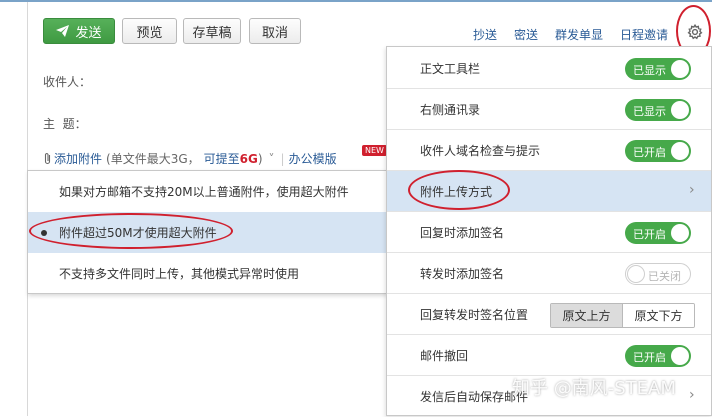  What do you see at coordinates (67, 82) in the screenshot?
I see `recipient-label: 收件人：` at bounding box center [67, 82].